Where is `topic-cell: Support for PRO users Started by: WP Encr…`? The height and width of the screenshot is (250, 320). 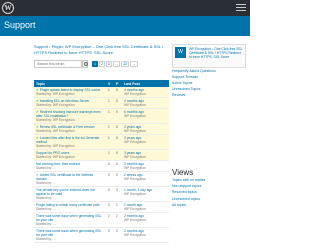
topic-cell: Support for PRO users Started by: WP Encr… is located at coordinates (70, 155).